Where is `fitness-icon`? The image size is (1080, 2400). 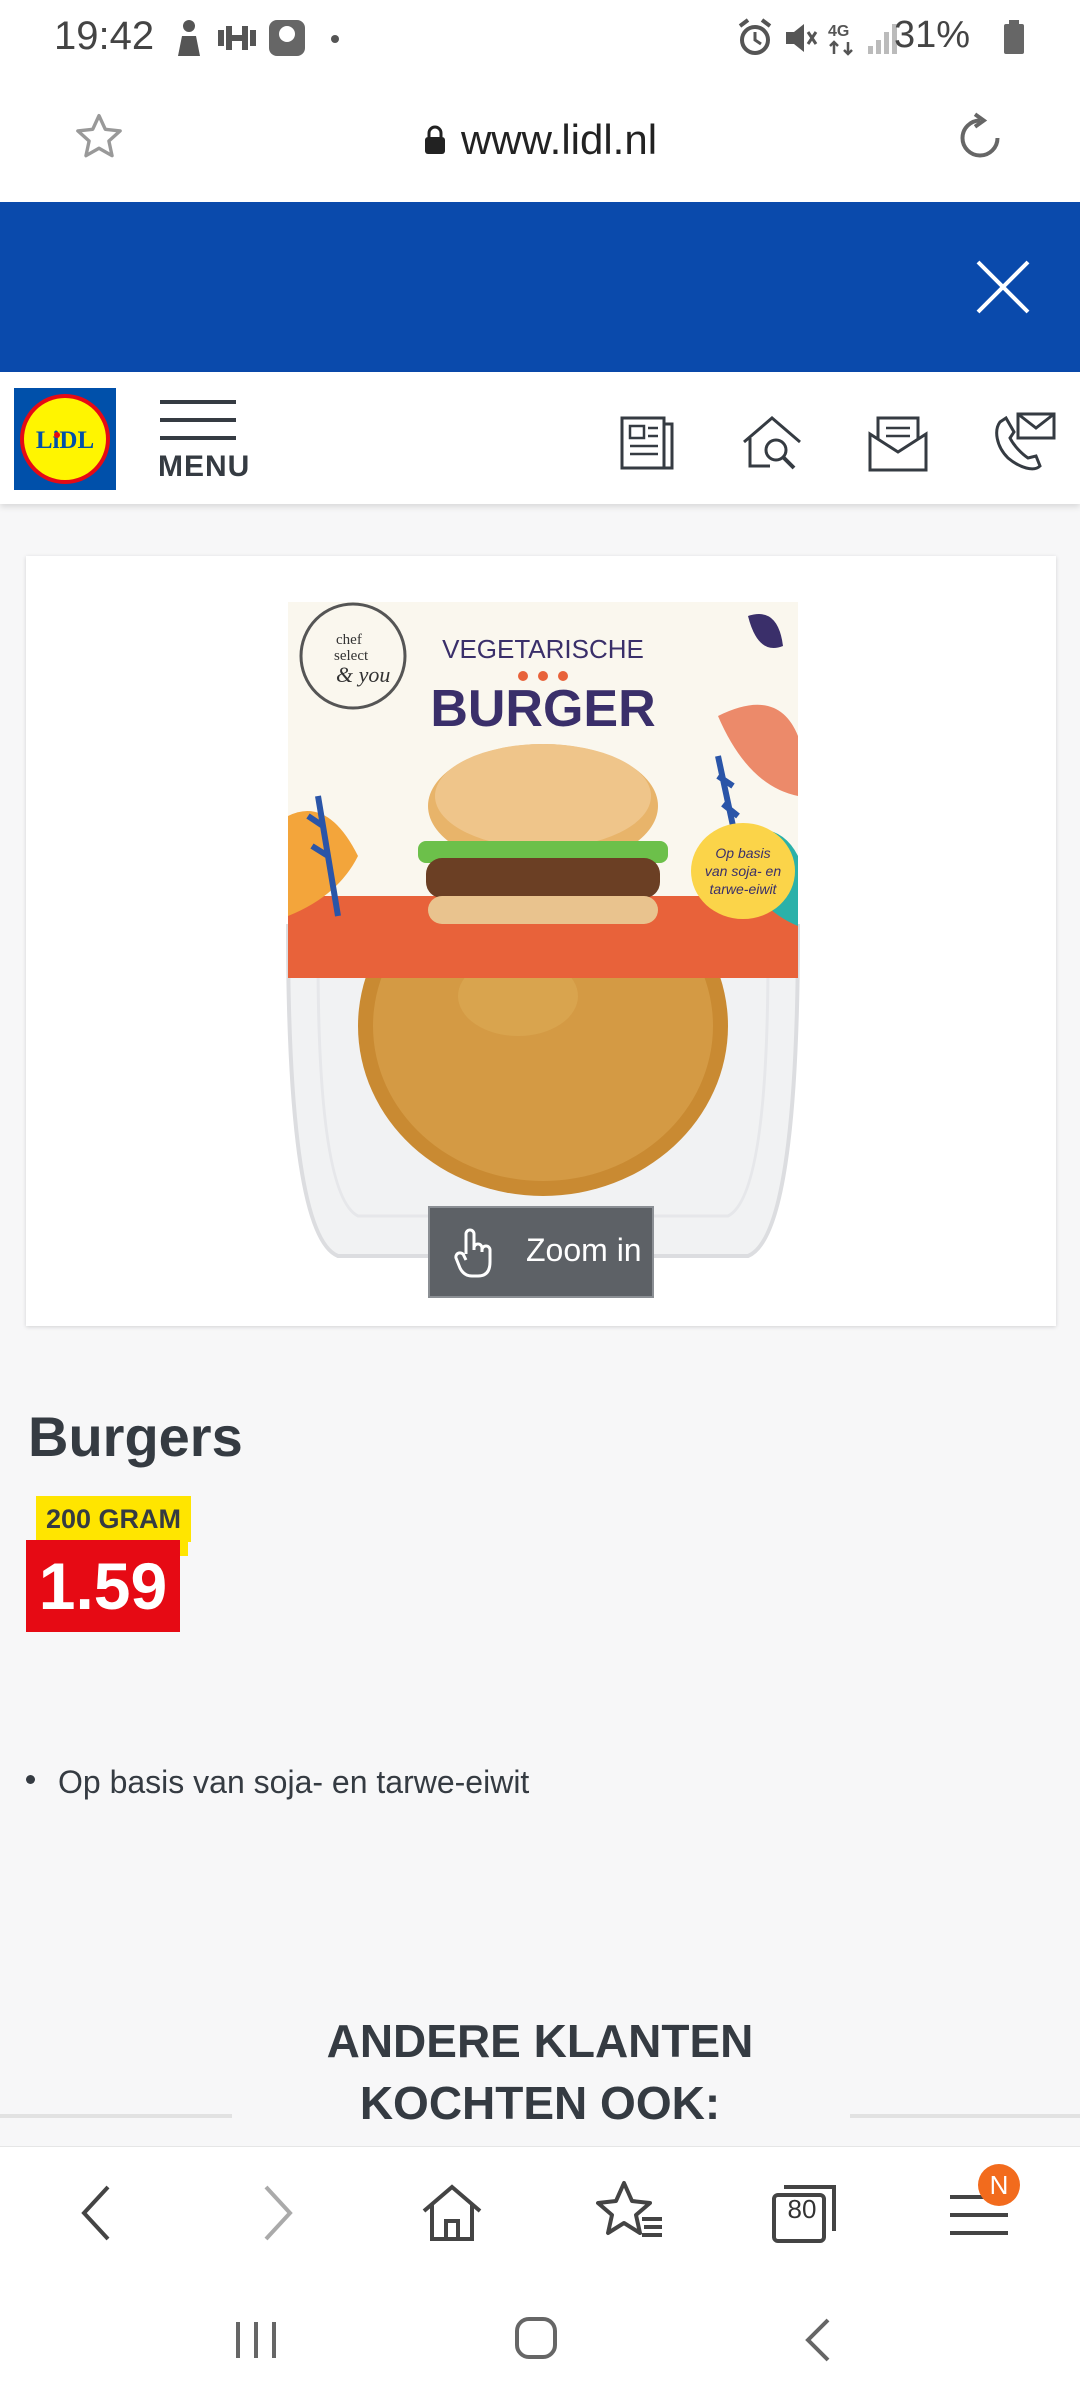
fitness-icon is located at coordinates (237, 38).